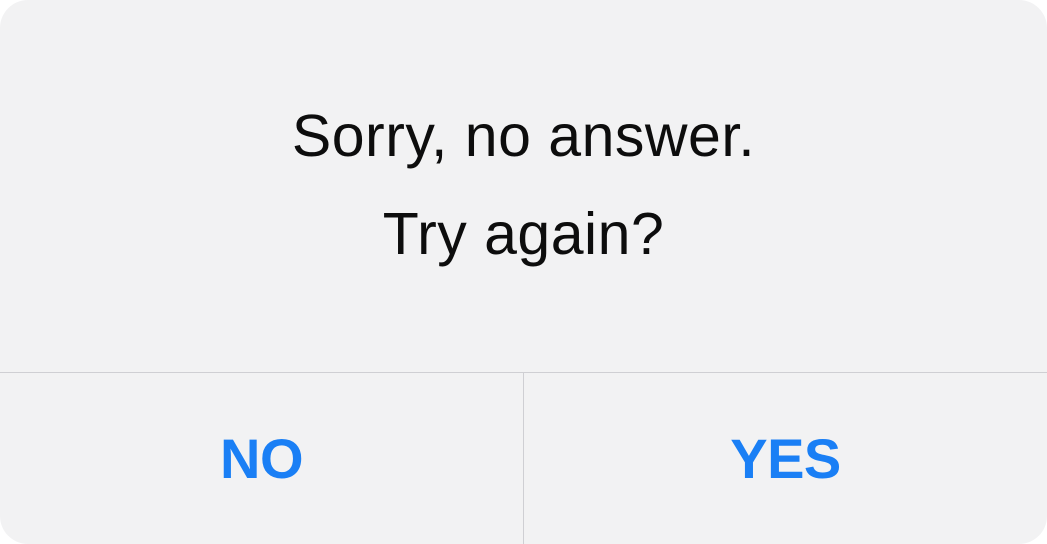 The height and width of the screenshot is (544, 1047). I want to click on no-button-label: NO, so click(262, 458).